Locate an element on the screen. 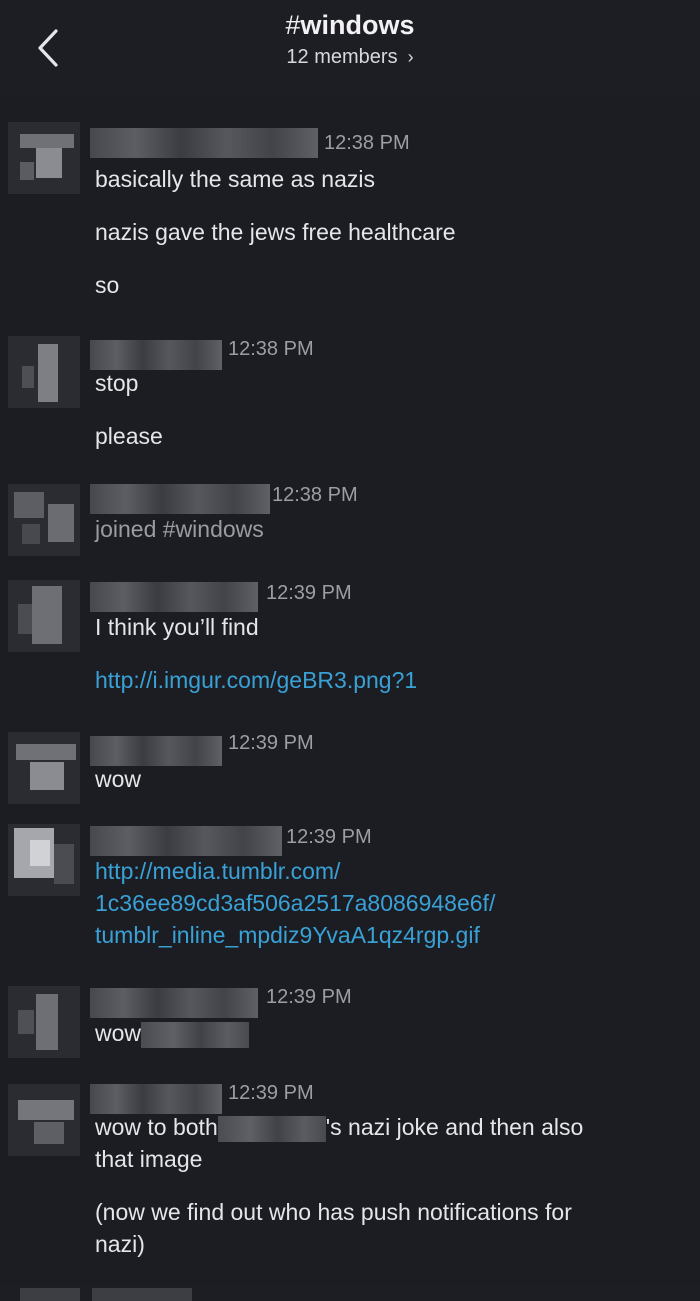 Image resolution: width=700 pixels, height=1301 pixels. message-text: nazi) is located at coordinates (120, 1244).